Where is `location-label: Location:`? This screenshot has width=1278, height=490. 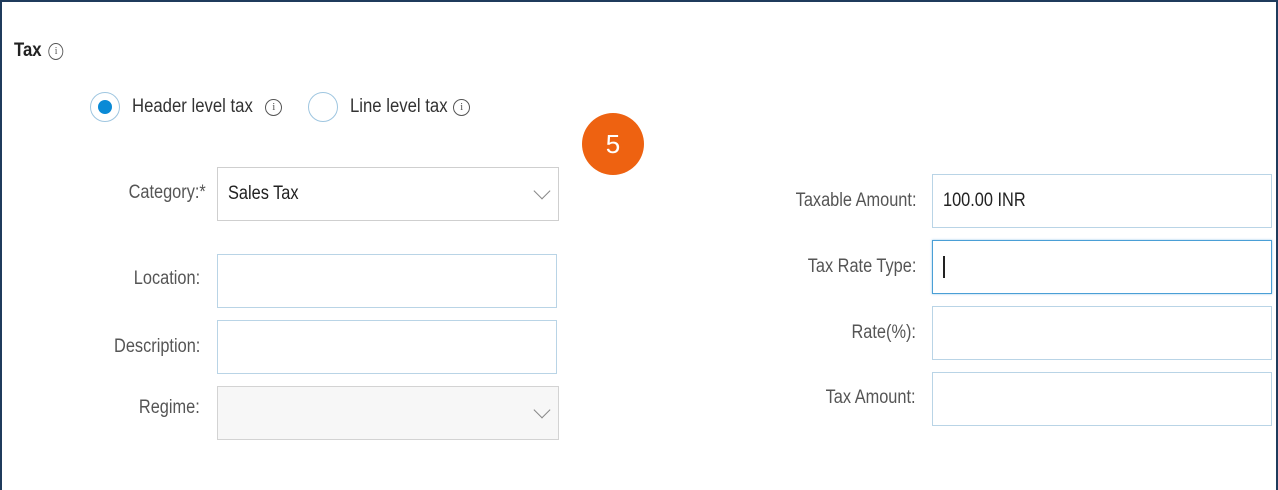
location-label: Location: is located at coordinates (166, 278).